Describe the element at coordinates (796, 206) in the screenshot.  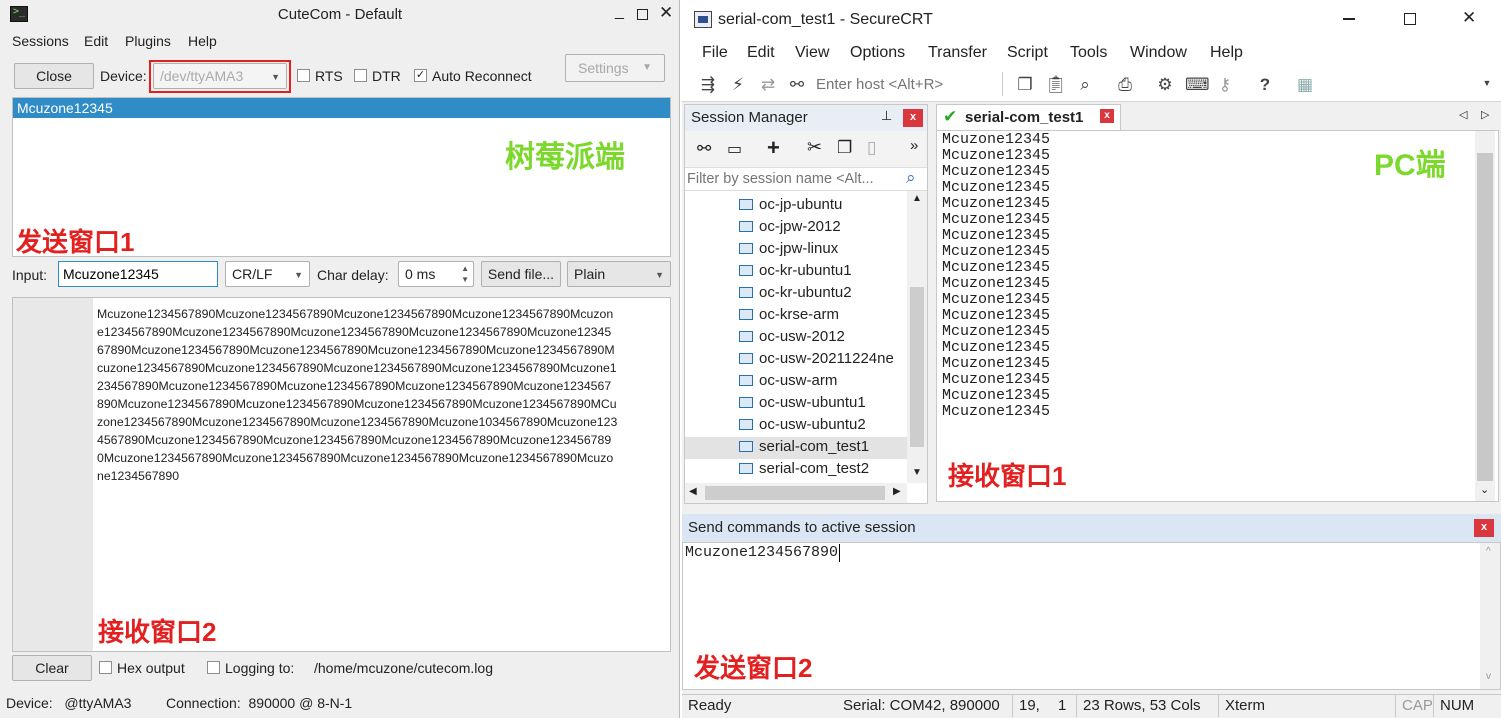
I see `session-item: oc-jp-ubuntu` at that location.